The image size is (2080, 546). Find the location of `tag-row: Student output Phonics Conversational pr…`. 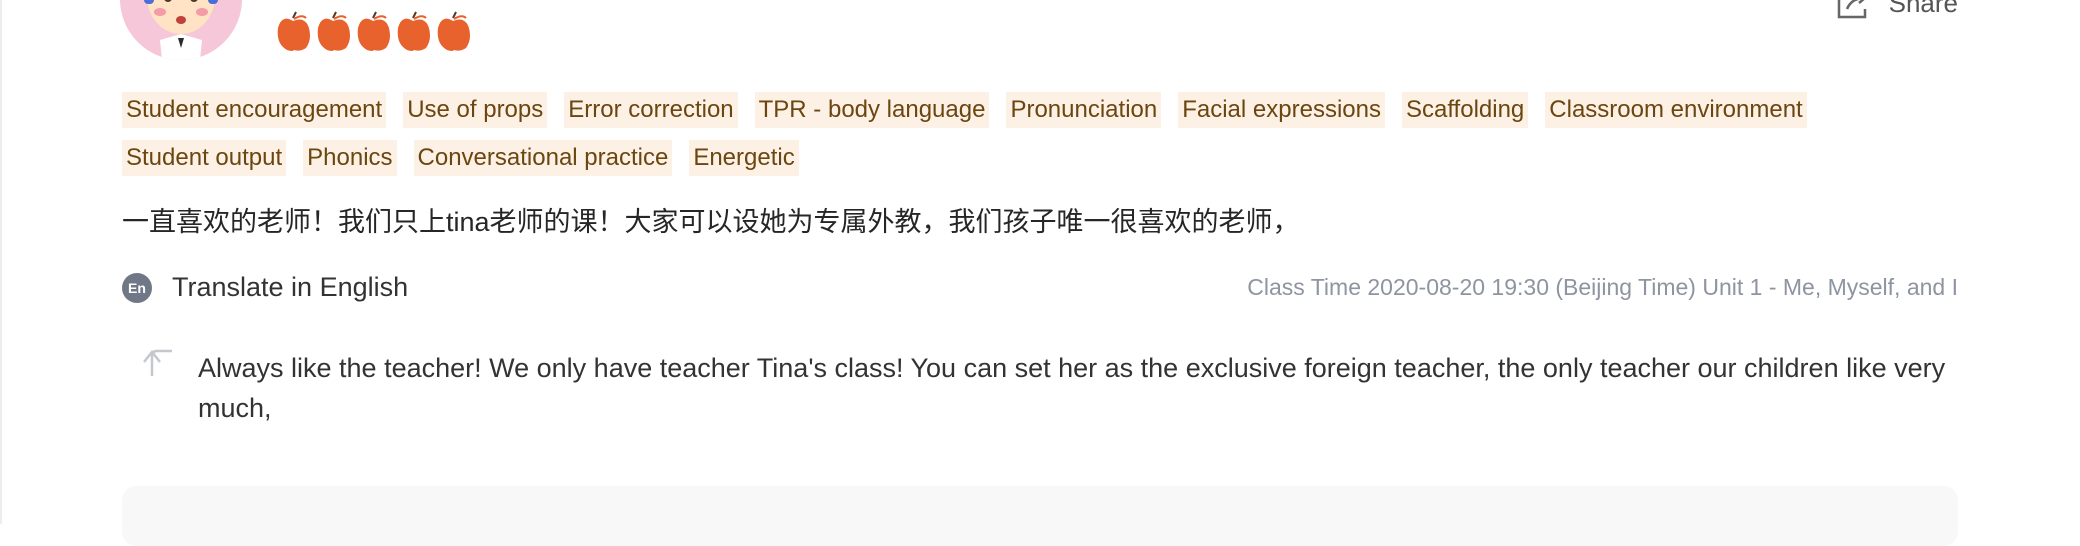

tag-row: Student output Phonics Conversational pr… is located at coordinates (1042, 158).